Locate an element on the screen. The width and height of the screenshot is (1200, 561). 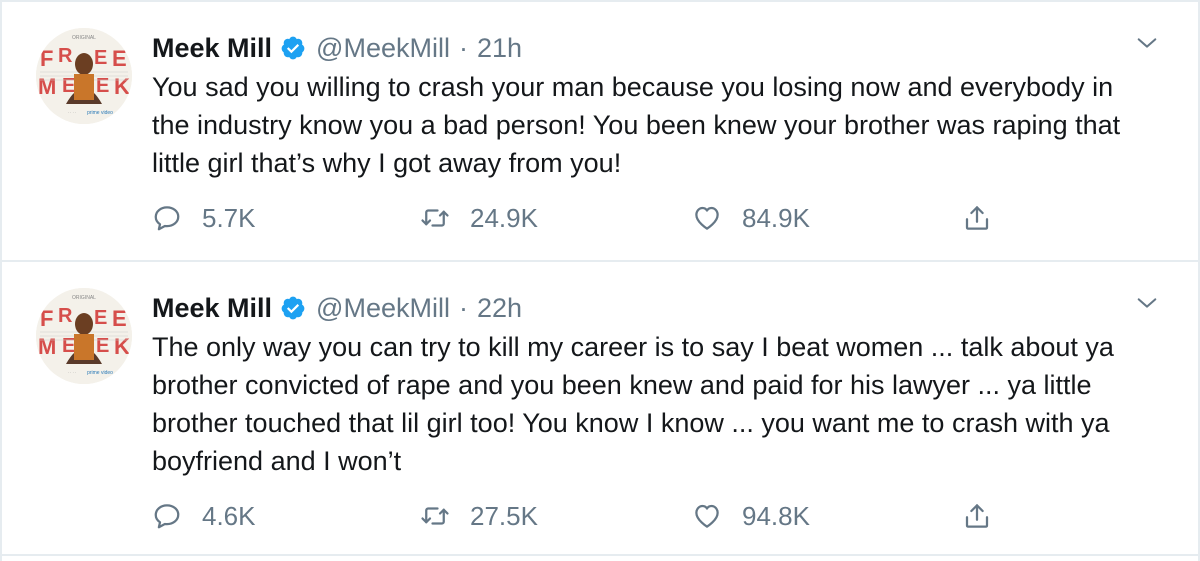
tweet-header: Meek Mill @MeekMill · 21h is located at coordinates (337, 48).